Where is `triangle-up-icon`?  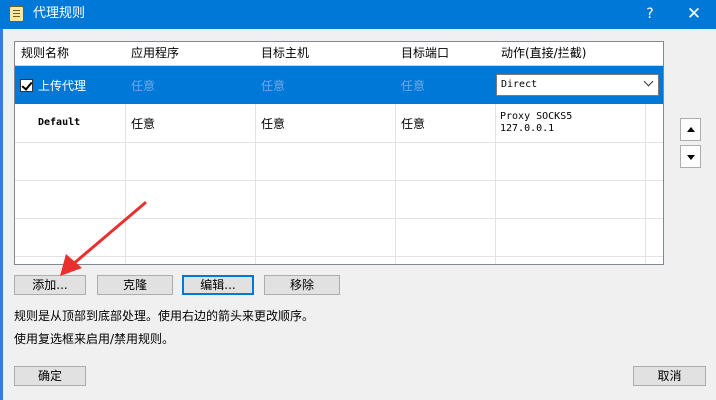
triangle-up-icon is located at coordinates (691, 129).